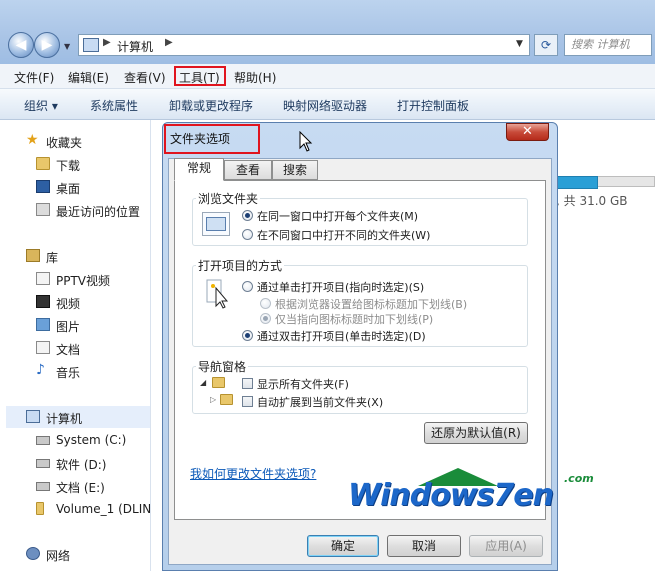 This screenshot has height=571, width=655. Describe the element at coordinates (354, 319) in the screenshot. I see `option-underline-point-label: 仅当指向图标标题时加下划线(P)` at that location.